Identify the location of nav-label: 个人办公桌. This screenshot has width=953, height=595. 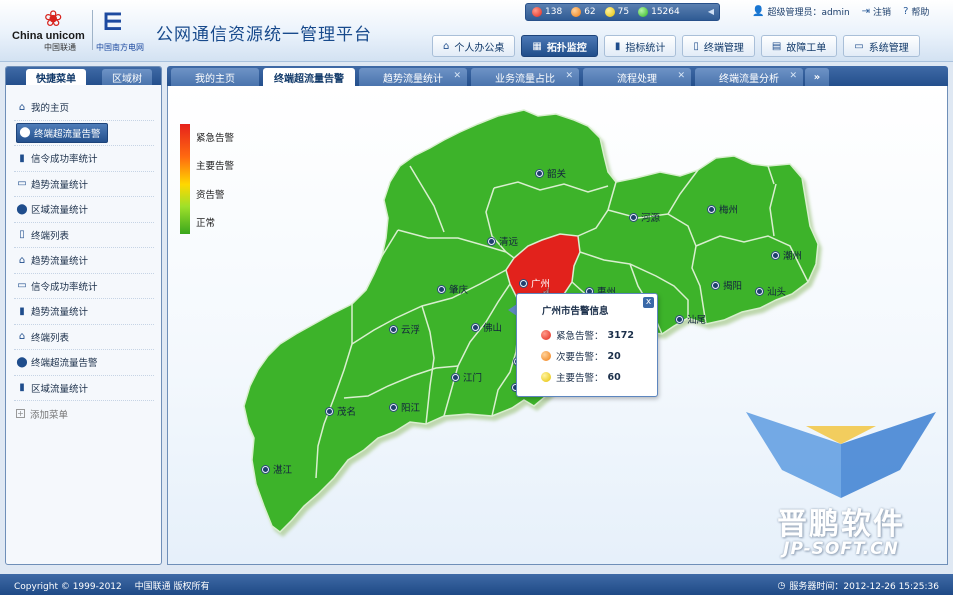
(479, 48).